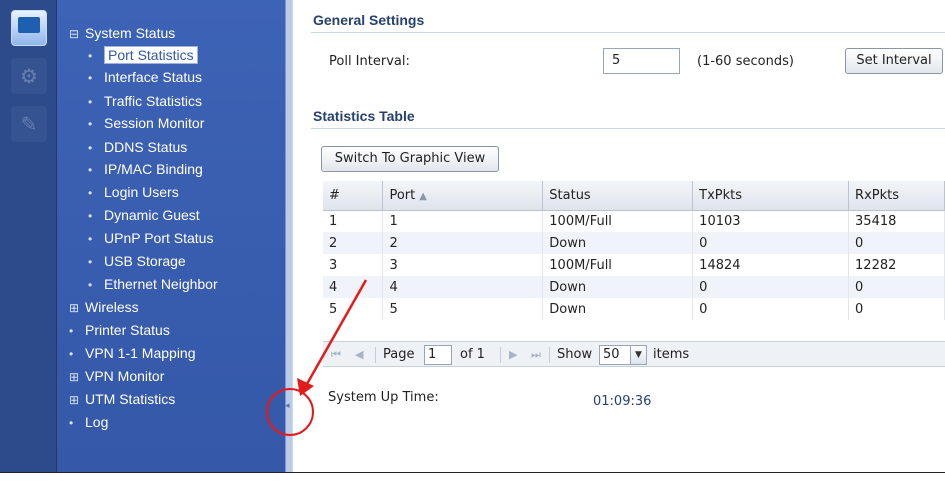  I want to click on sidebar-item-usb-storage: • USB Storage, so click(137, 261).